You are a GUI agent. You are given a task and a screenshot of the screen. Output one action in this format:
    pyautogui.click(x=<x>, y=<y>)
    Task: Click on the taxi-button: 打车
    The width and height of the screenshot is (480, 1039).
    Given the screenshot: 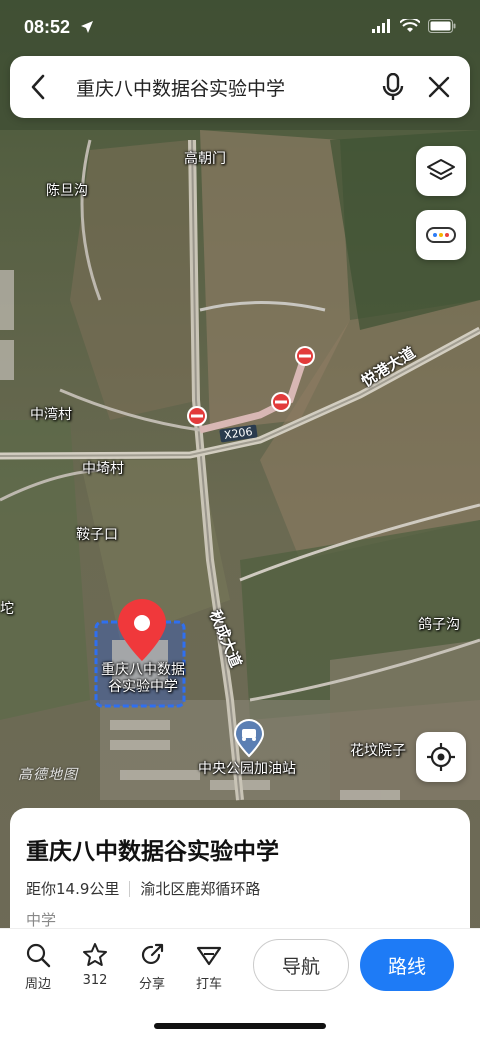 What is the action you would take?
    pyautogui.click(x=209, y=966)
    